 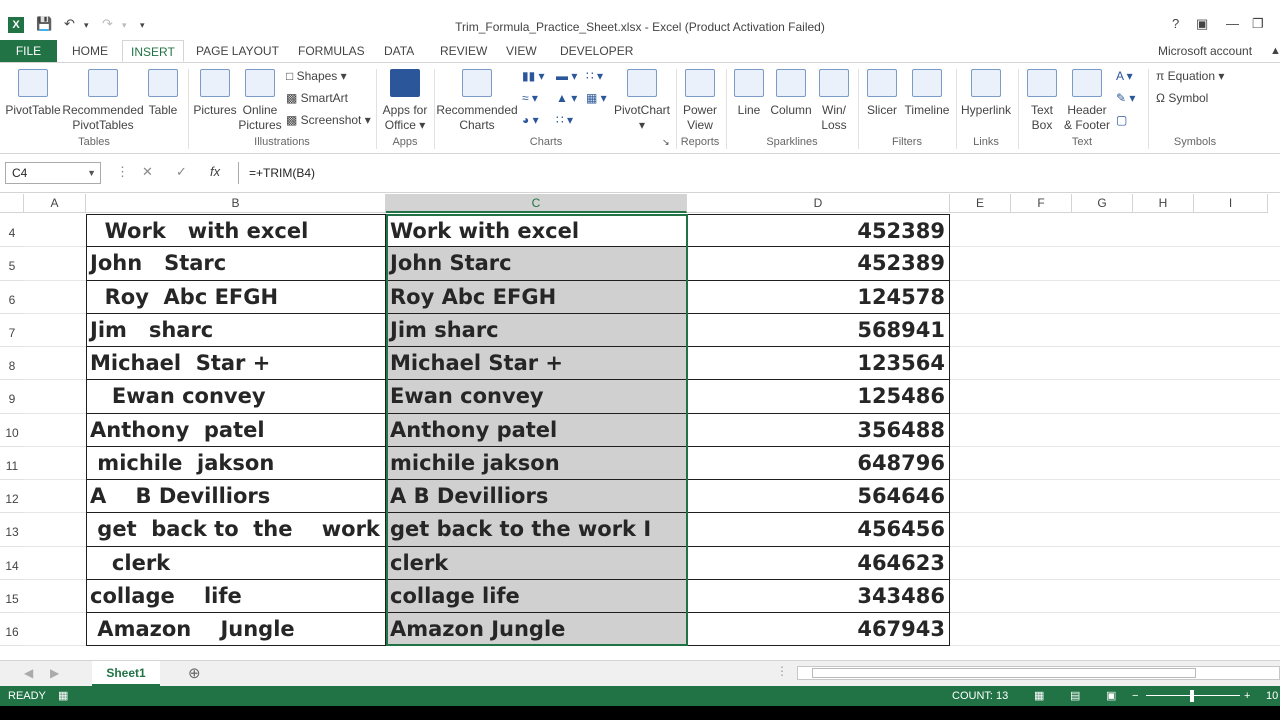 What do you see at coordinates (90, 51) in the screenshot?
I see `tab-home: HOME` at bounding box center [90, 51].